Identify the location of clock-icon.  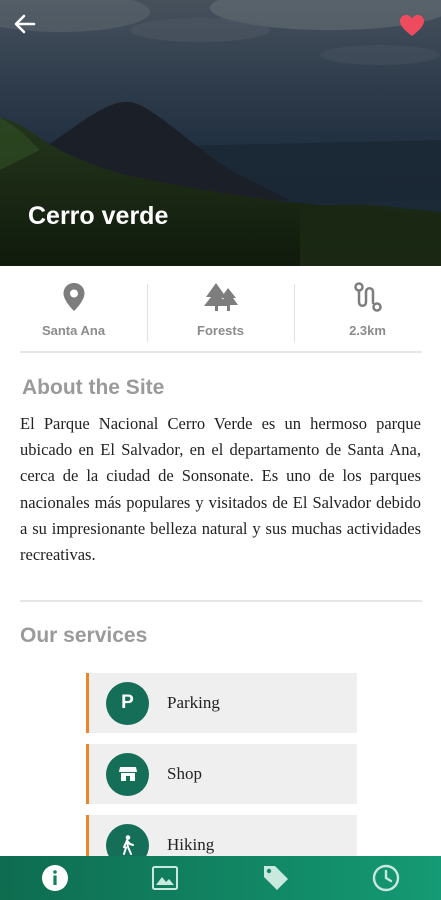
(386, 878).